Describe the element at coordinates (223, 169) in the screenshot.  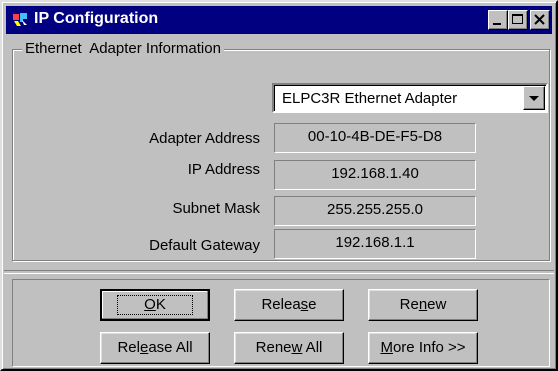
I see `ip-address-label: IP Address` at that location.